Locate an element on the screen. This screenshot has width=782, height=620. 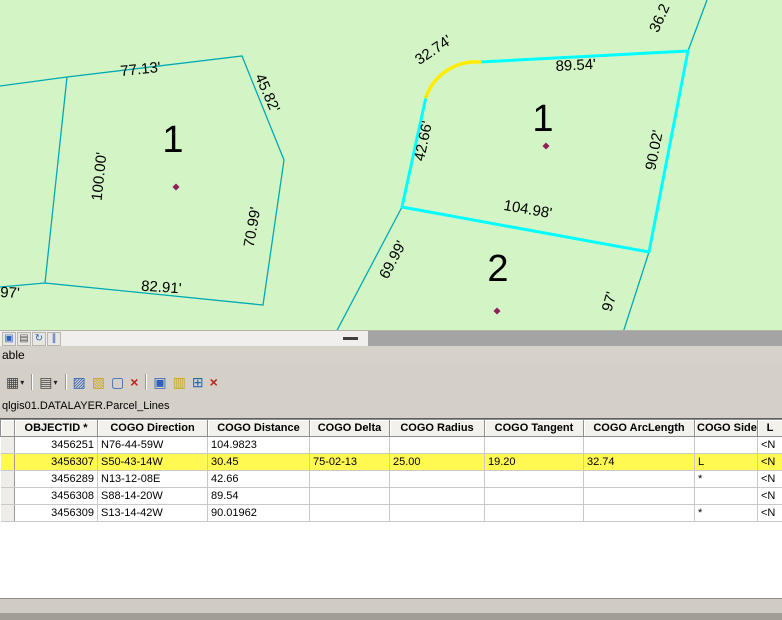
zoom-to-selected-icon: ▥ is located at coordinates (179, 382).